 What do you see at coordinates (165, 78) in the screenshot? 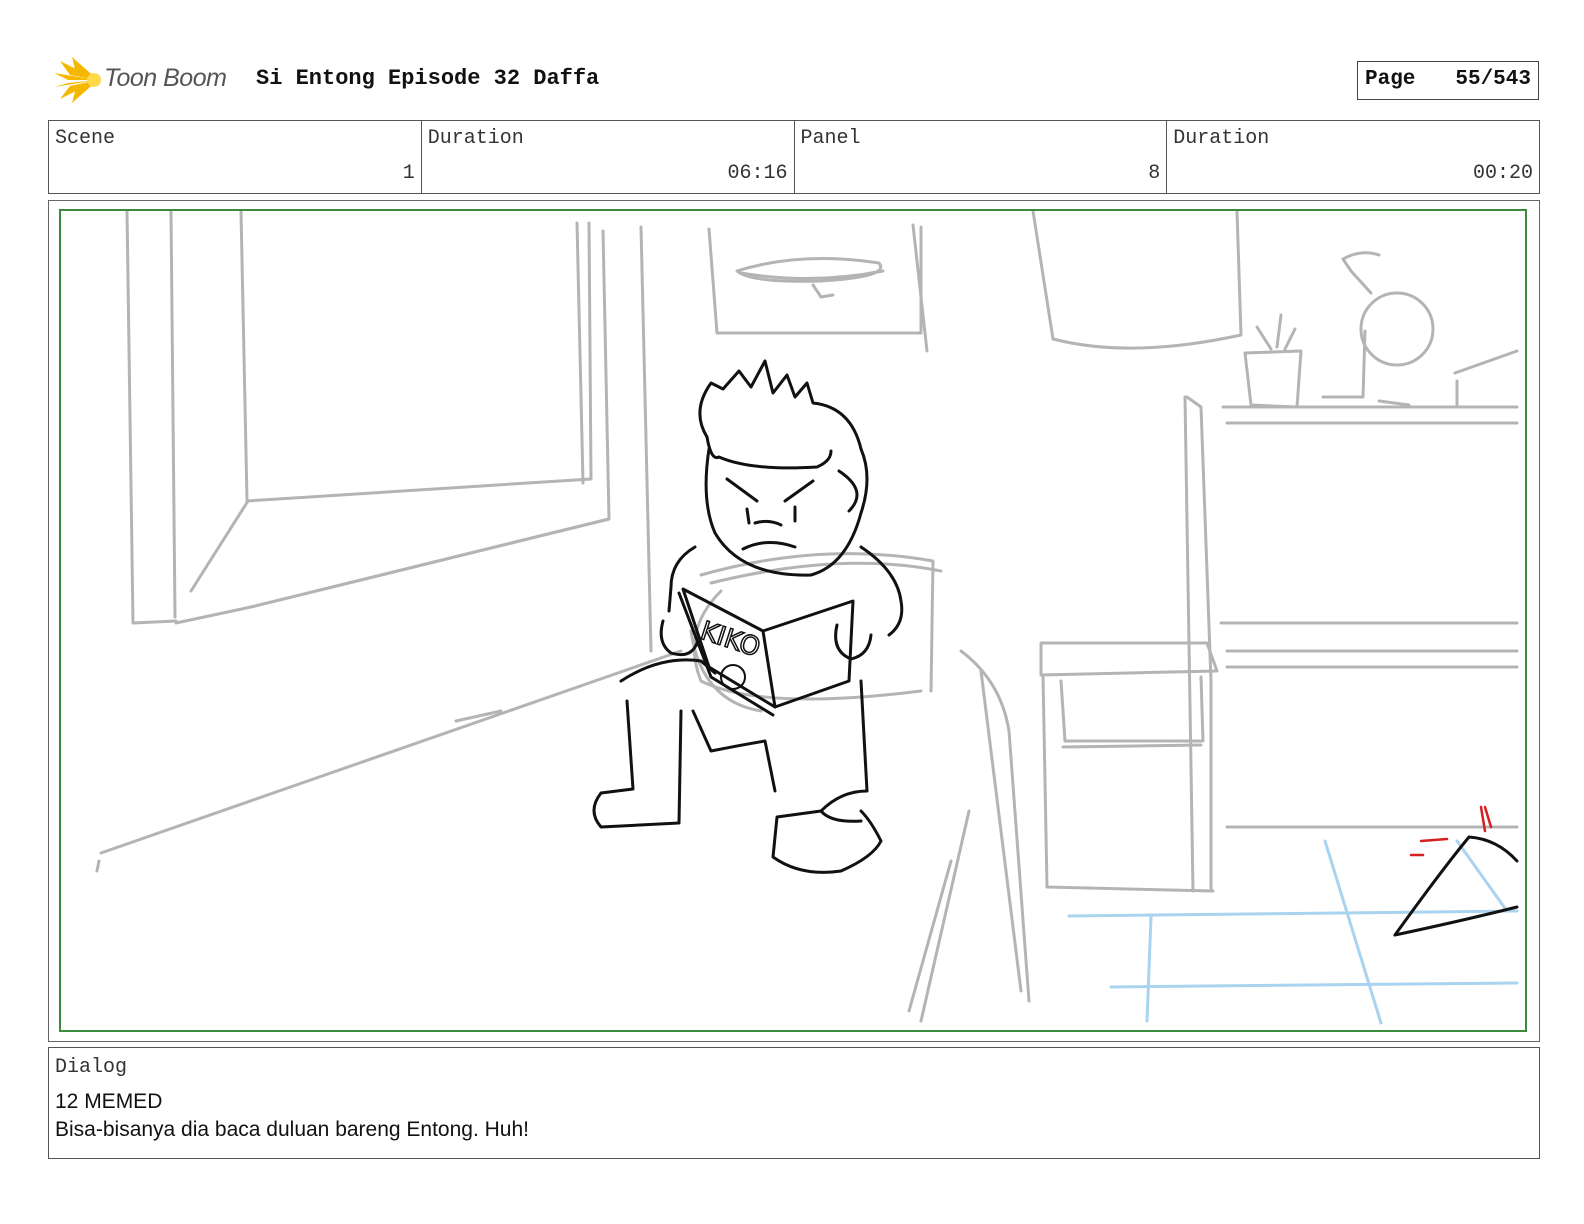
I see `logo-text: Toon Boom` at bounding box center [165, 78].